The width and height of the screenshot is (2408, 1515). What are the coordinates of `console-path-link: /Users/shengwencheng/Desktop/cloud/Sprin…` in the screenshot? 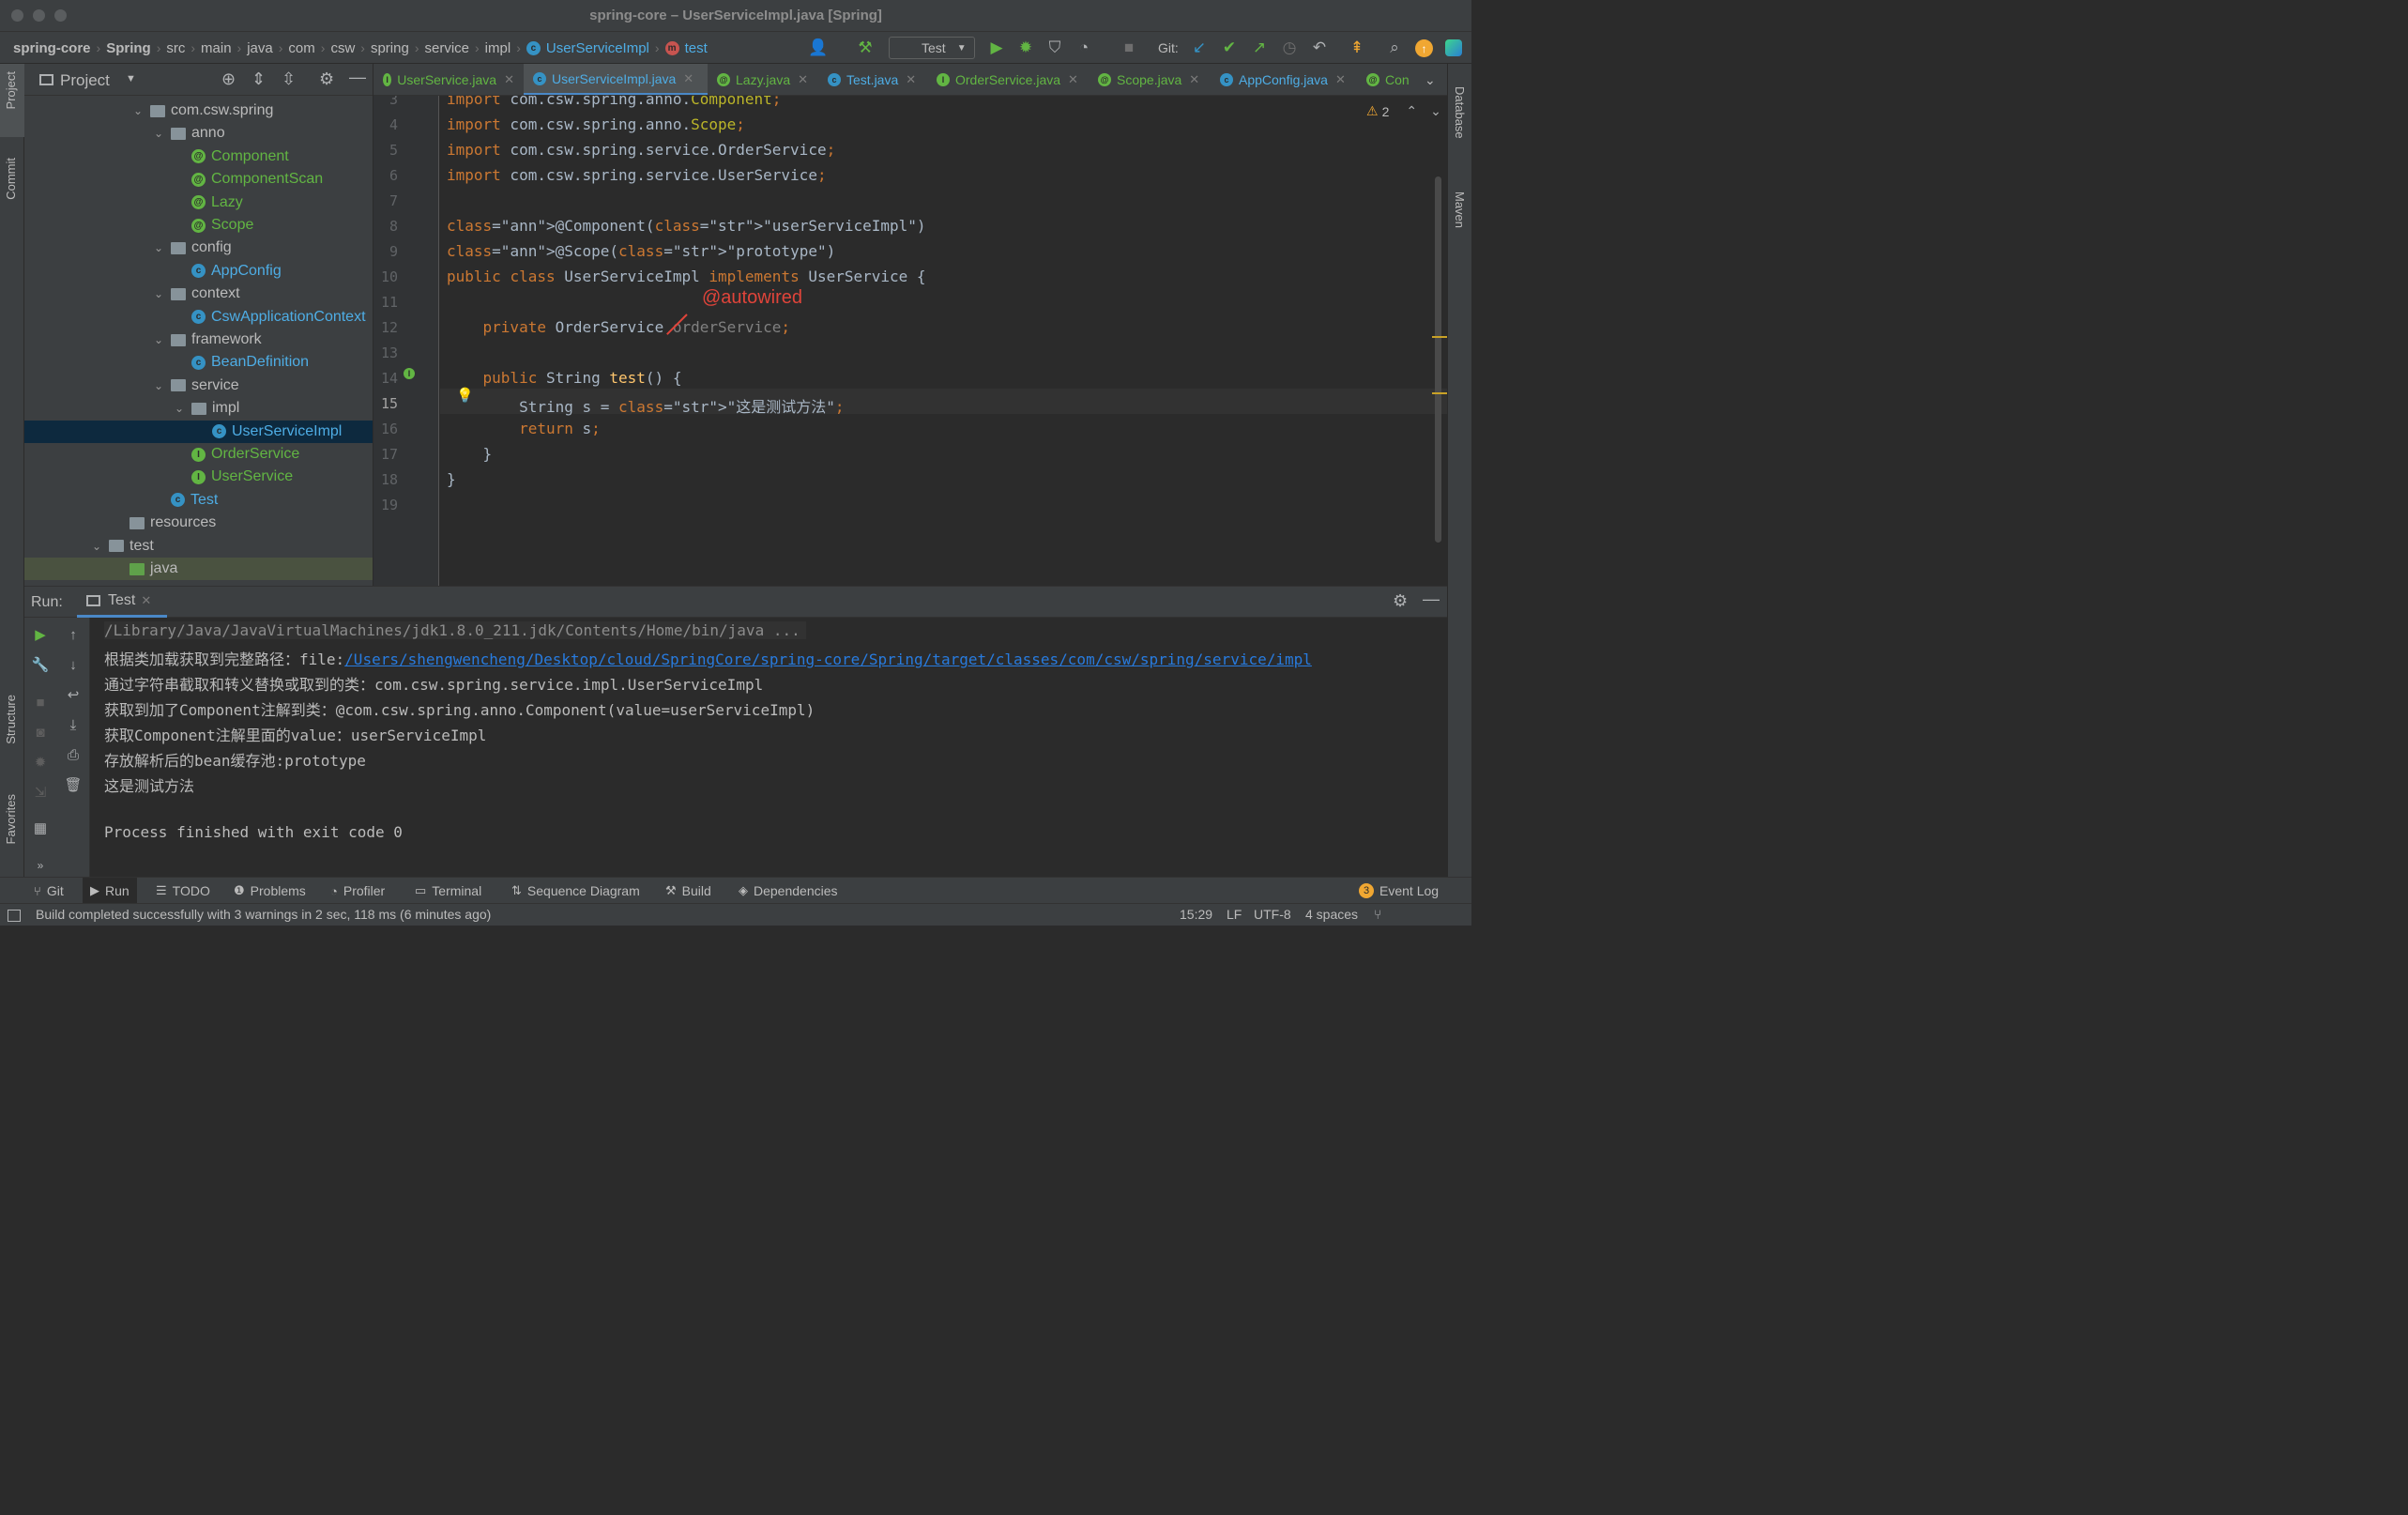 It's located at (828, 659).